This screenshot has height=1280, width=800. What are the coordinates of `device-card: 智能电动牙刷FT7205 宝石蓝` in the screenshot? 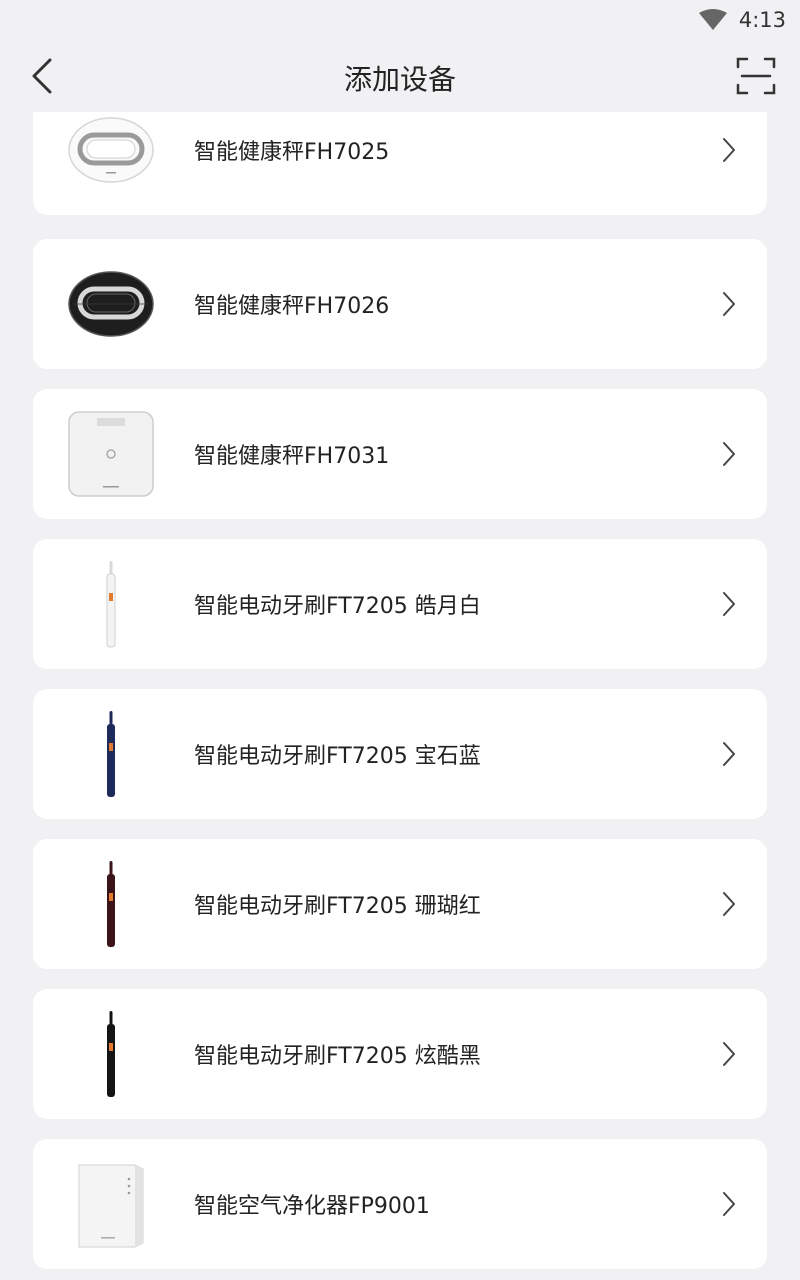 It's located at (400, 754).